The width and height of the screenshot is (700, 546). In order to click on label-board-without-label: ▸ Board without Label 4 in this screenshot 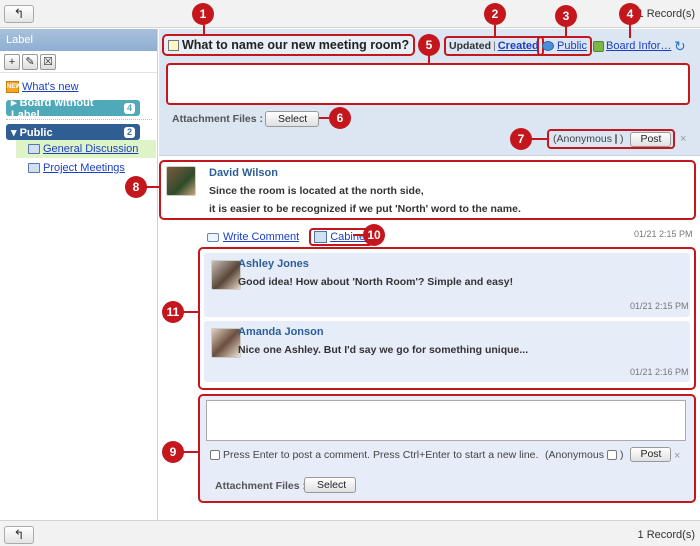, I will do `click(73, 109)`.